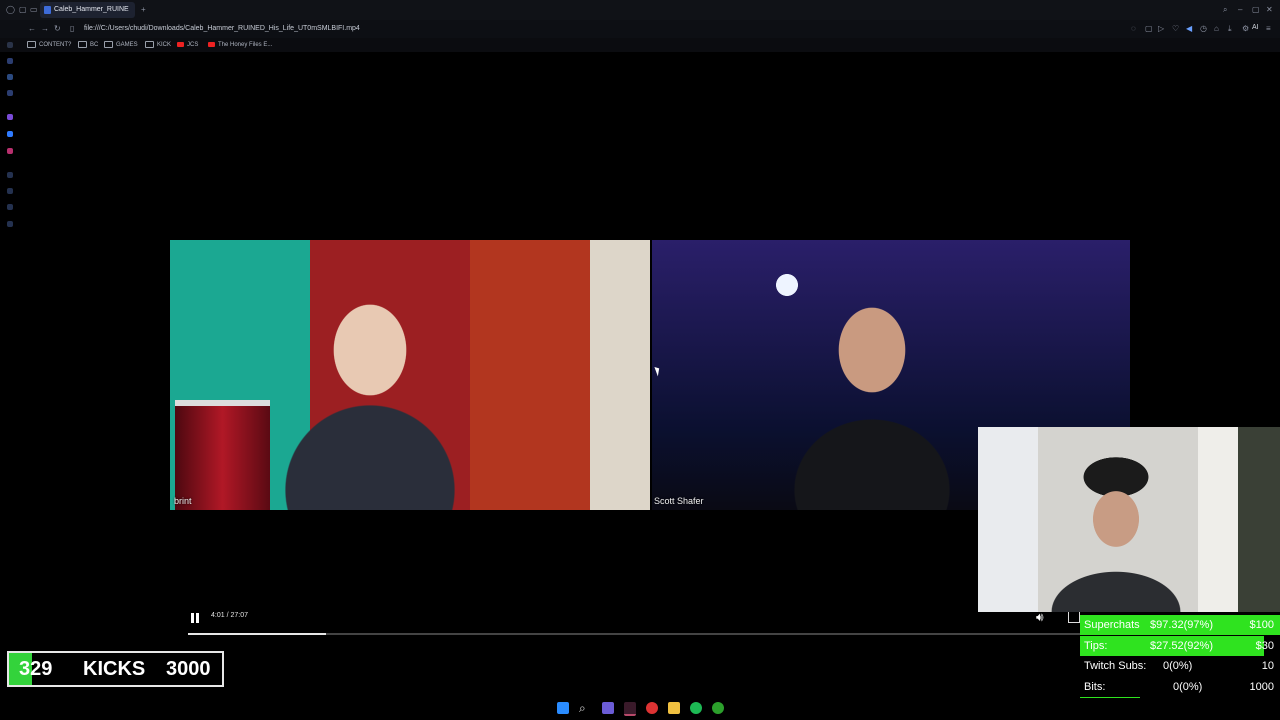 This screenshot has height=720, width=1280. I want to click on bookmark-bc: BC, so click(88, 45).